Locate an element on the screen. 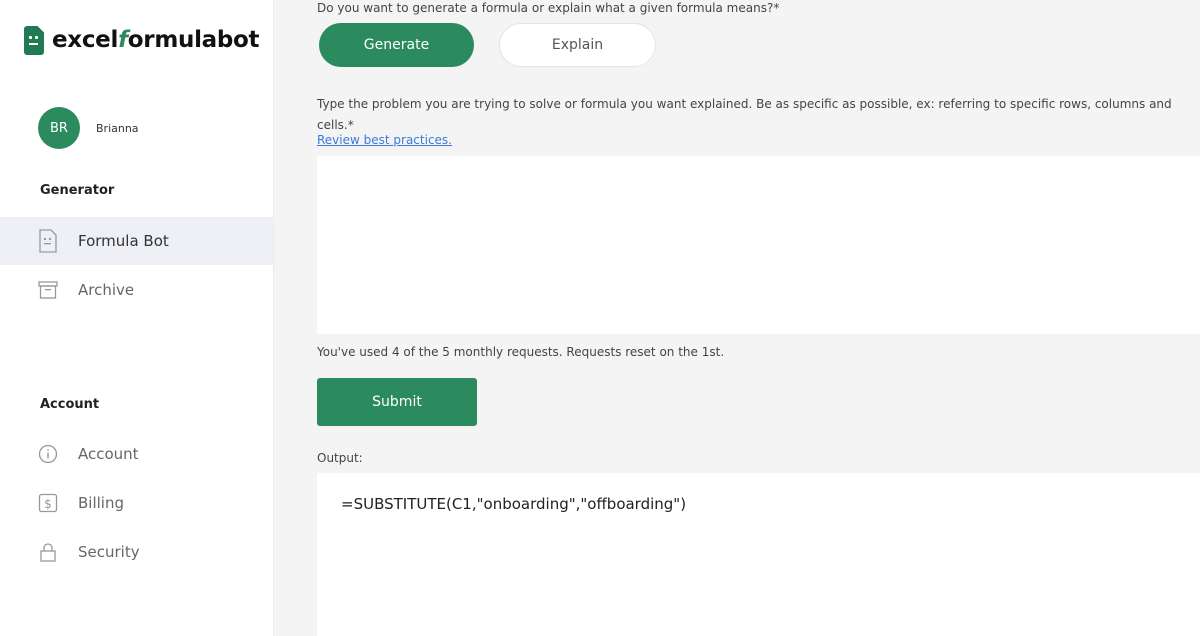  user-profile: BR Brianna is located at coordinates (88, 128).